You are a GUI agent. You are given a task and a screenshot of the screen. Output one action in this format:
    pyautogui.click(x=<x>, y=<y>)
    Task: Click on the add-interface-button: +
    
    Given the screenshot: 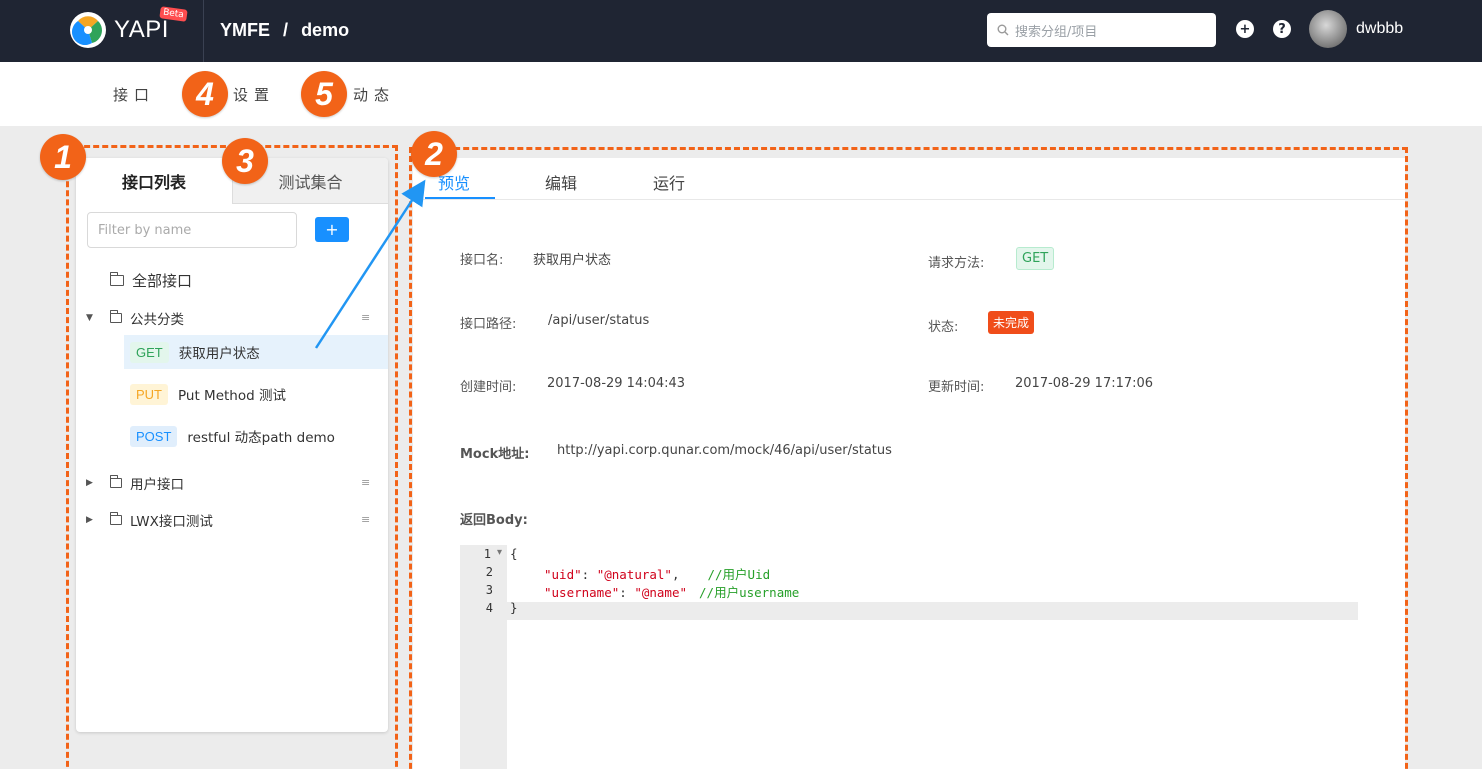 What is the action you would take?
    pyautogui.click(x=332, y=229)
    